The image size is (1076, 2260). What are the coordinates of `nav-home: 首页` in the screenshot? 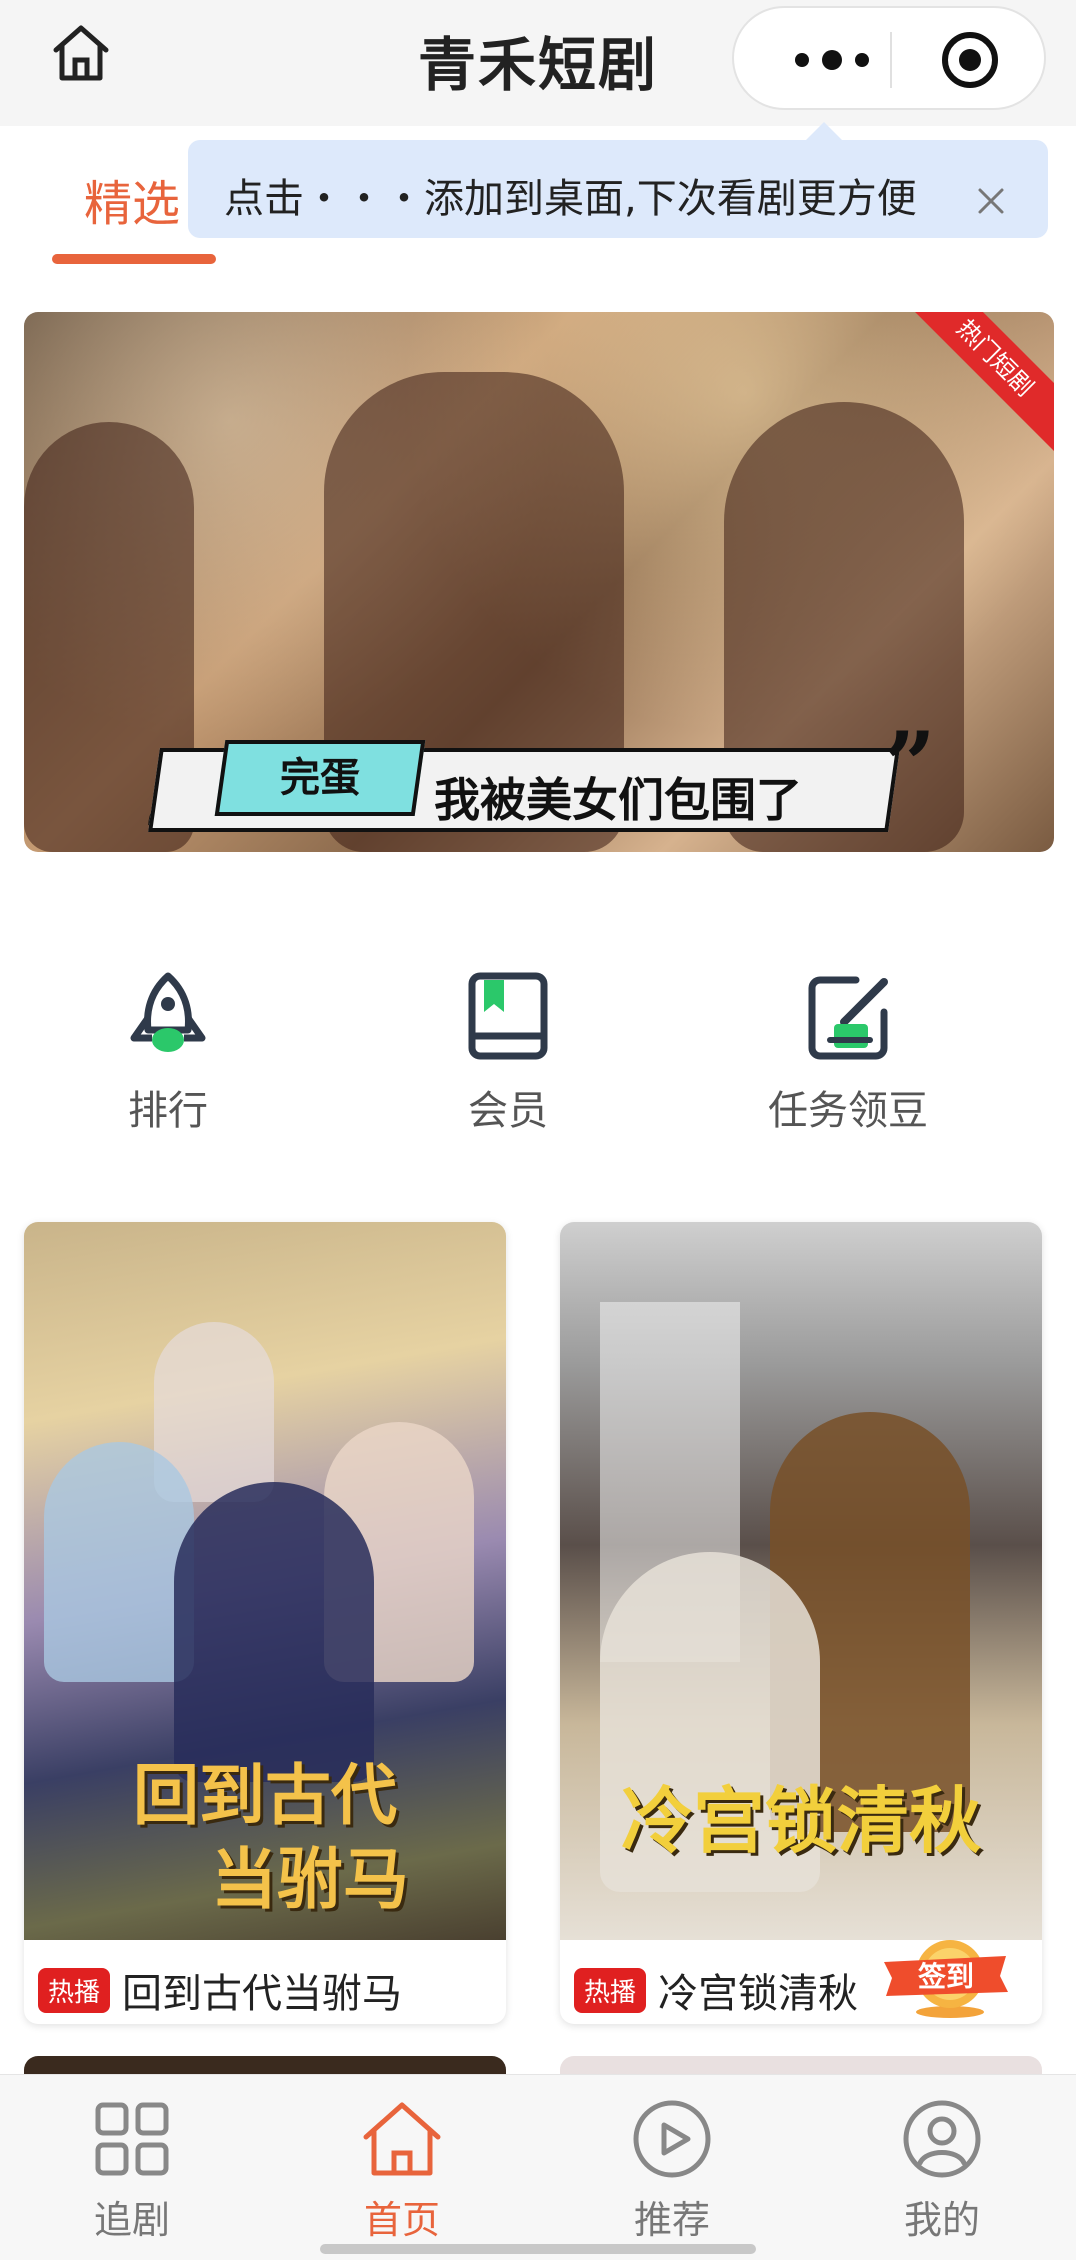 It's located at (402, 2170).